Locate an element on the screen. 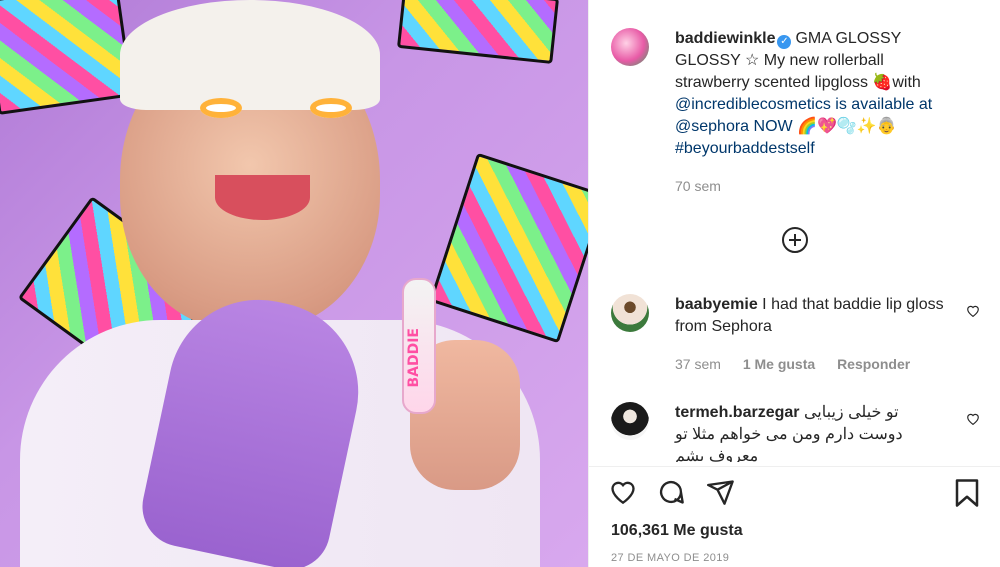 The width and height of the screenshot is (1000, 567). comment-meta: 37 sem 1 Me gusta Responder is located at coordinates (801, 364).